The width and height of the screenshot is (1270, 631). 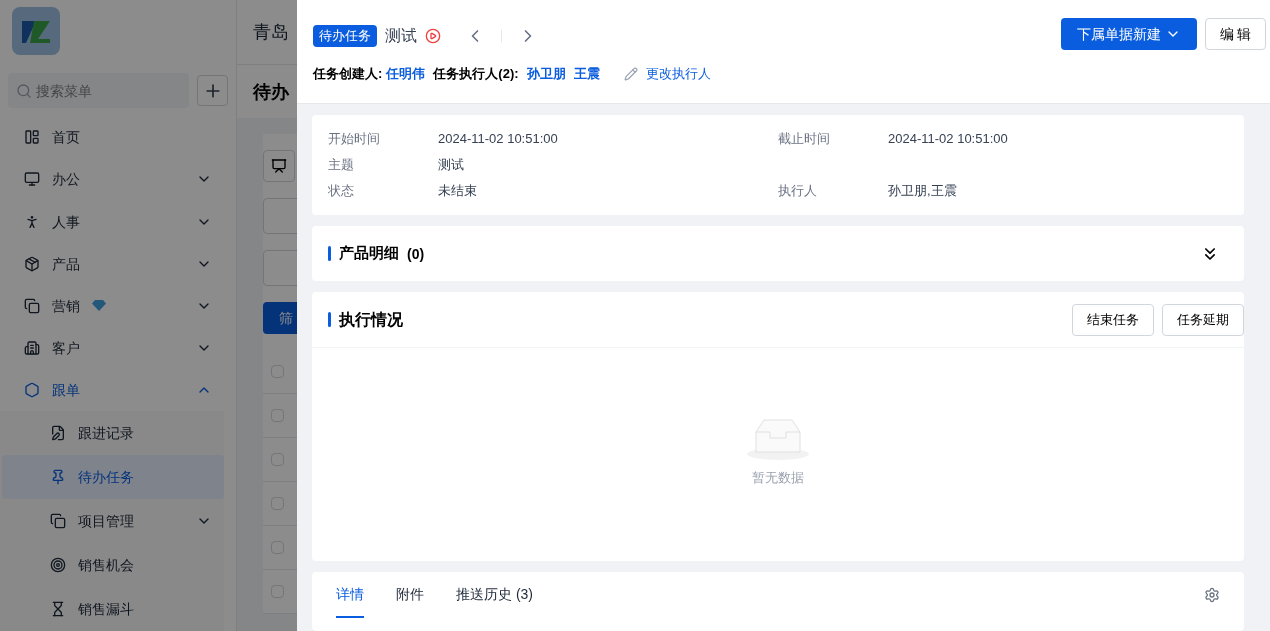 What do you see at coordinates (433, 36) in the screenshot?
I see `play-icon` at bounding box center [433, 36].